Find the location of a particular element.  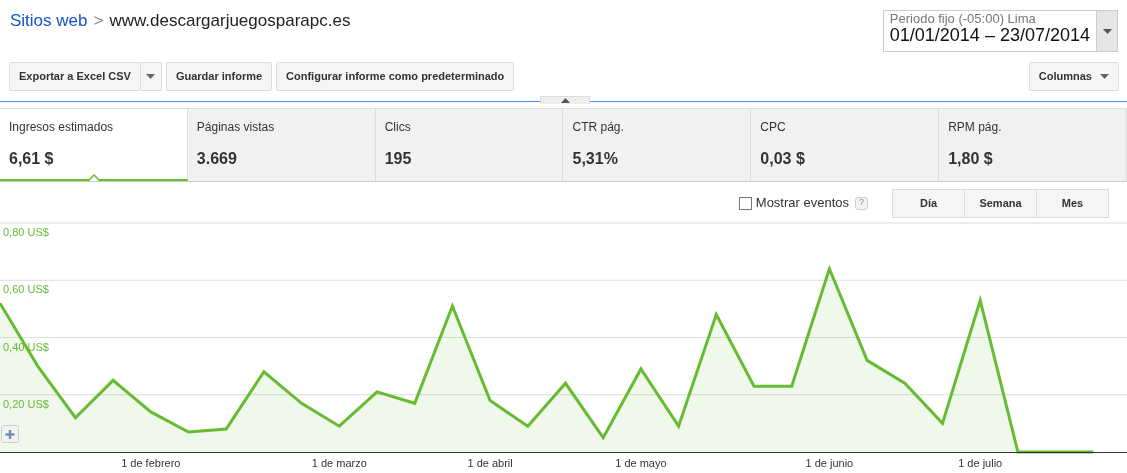

date-range-picker: Periodo fijo (-05:00) Lima 01/01/2014 – 23/07/2014 is located at coordinates (1000, 31).